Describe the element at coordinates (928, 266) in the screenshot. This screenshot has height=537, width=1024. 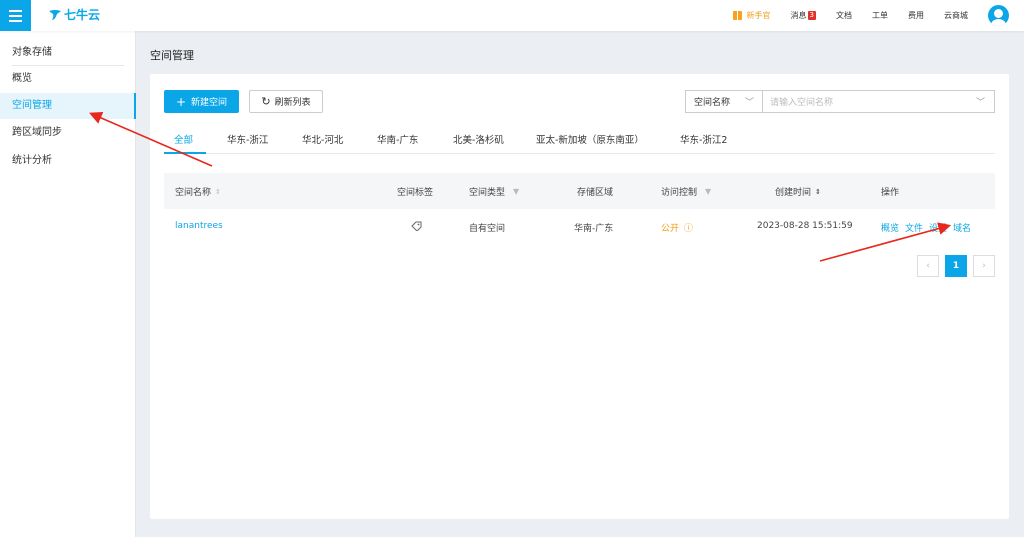
I see `prev-page-button: ‹` at that location.